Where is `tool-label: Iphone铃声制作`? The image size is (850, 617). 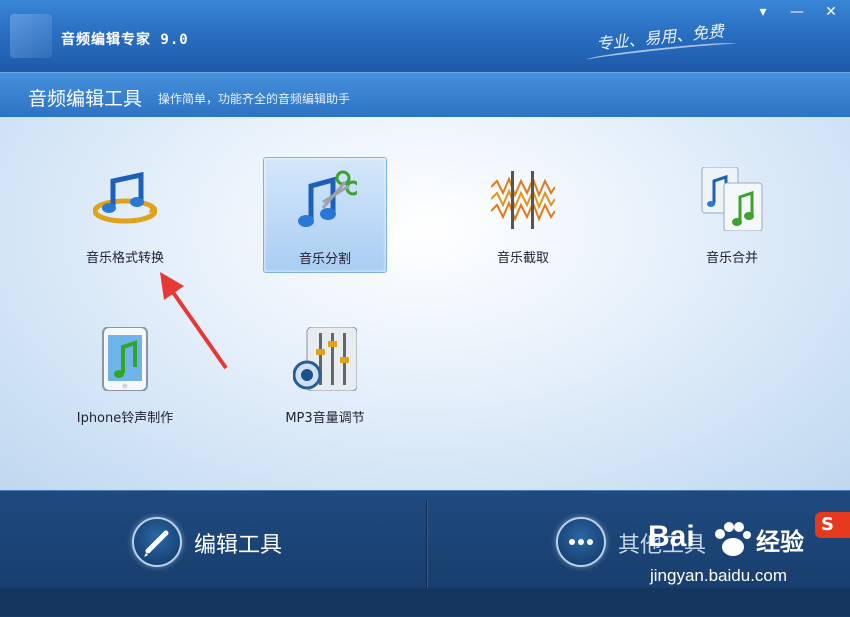
tool-label: Iphone铃声制作 is located at coordinates (125, 418).